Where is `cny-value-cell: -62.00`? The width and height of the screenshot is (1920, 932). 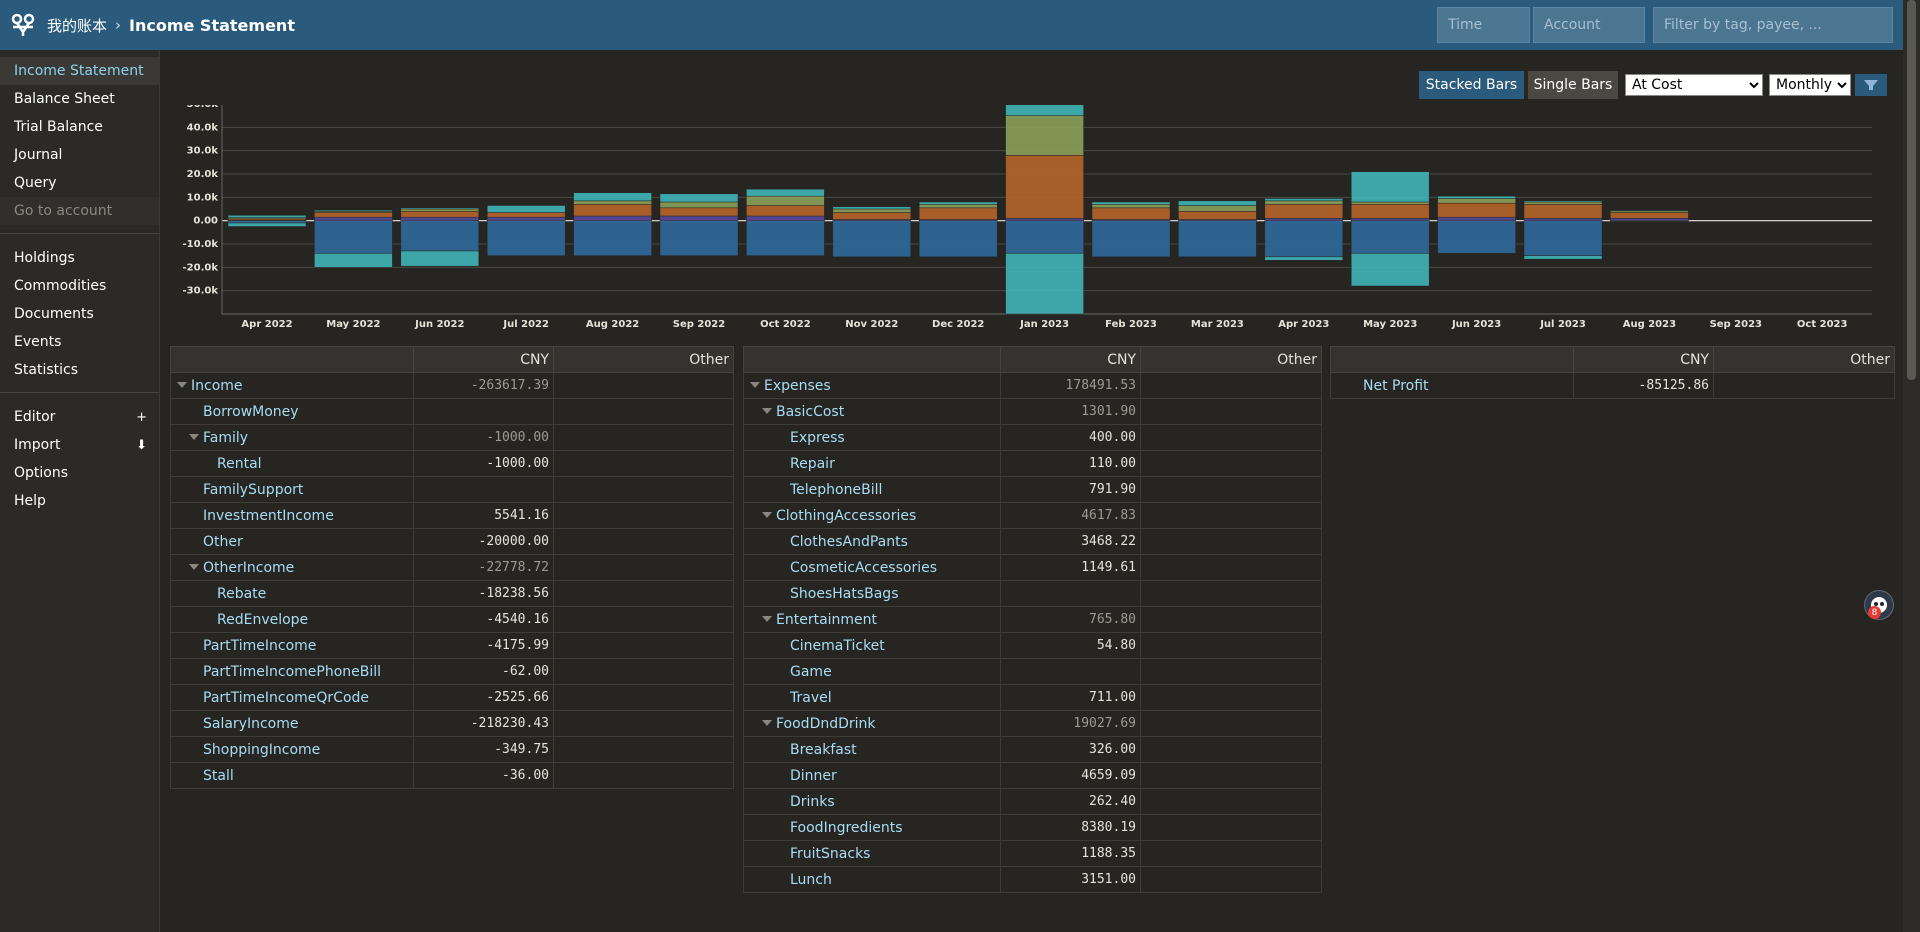 cny-value-cell: -62.00 is located at coordinates (483, 671).